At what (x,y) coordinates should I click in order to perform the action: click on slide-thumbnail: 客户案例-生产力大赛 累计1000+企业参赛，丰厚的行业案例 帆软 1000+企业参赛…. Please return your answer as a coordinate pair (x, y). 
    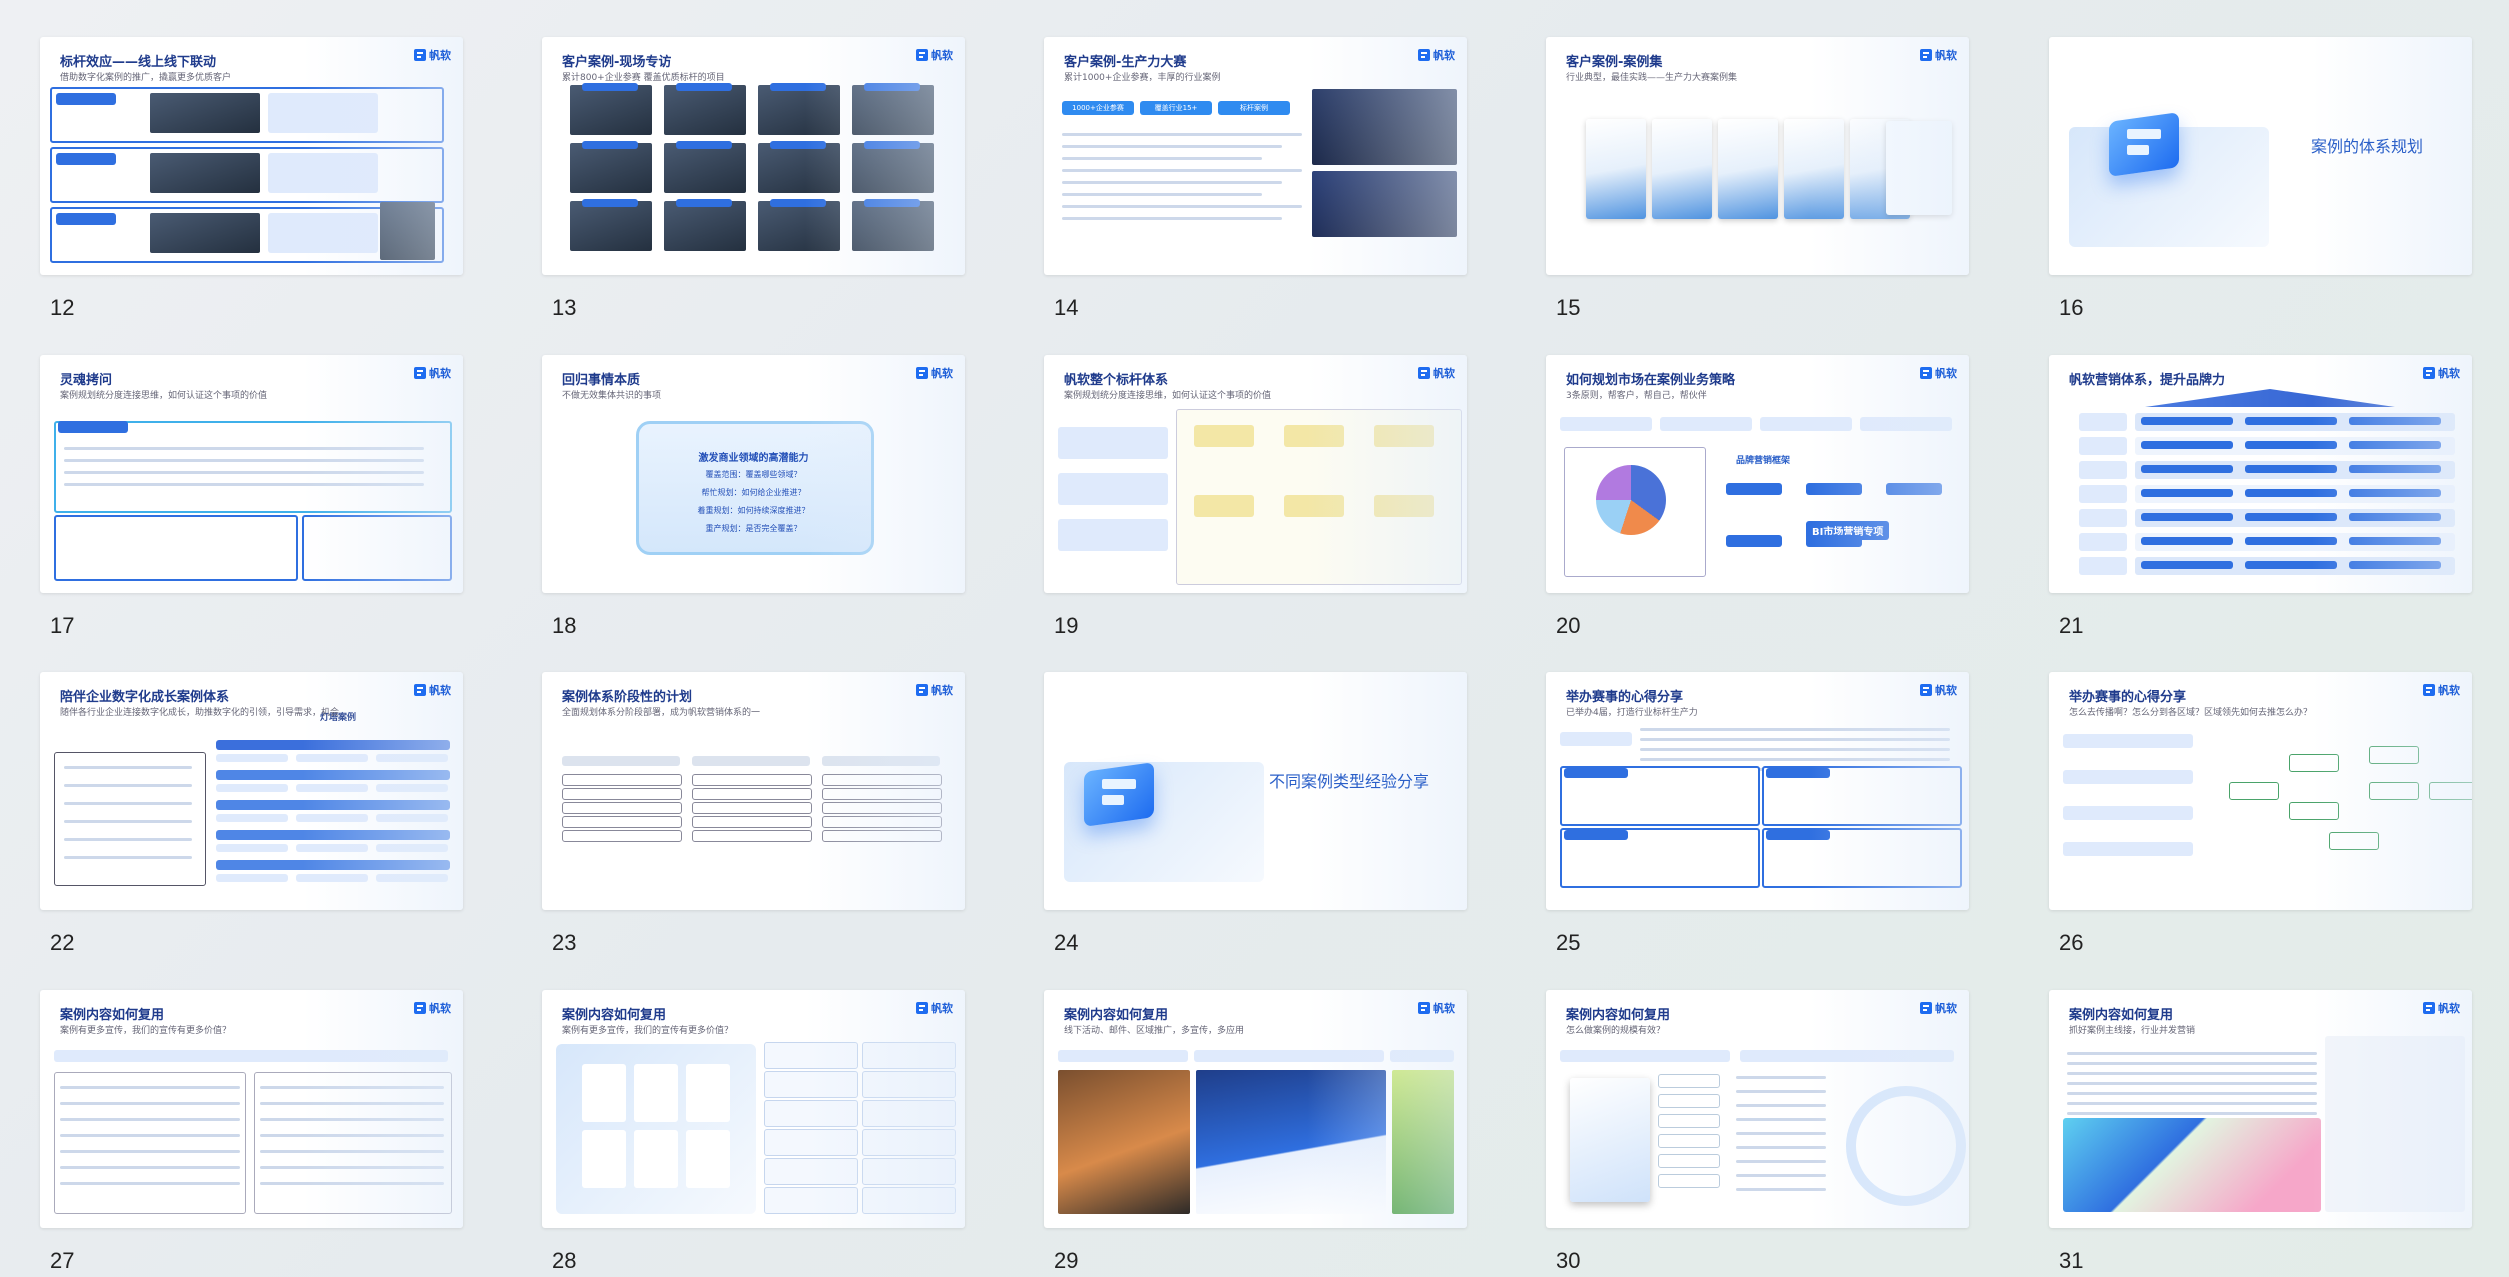
    Looking at the image, I should click on (1255, 156).